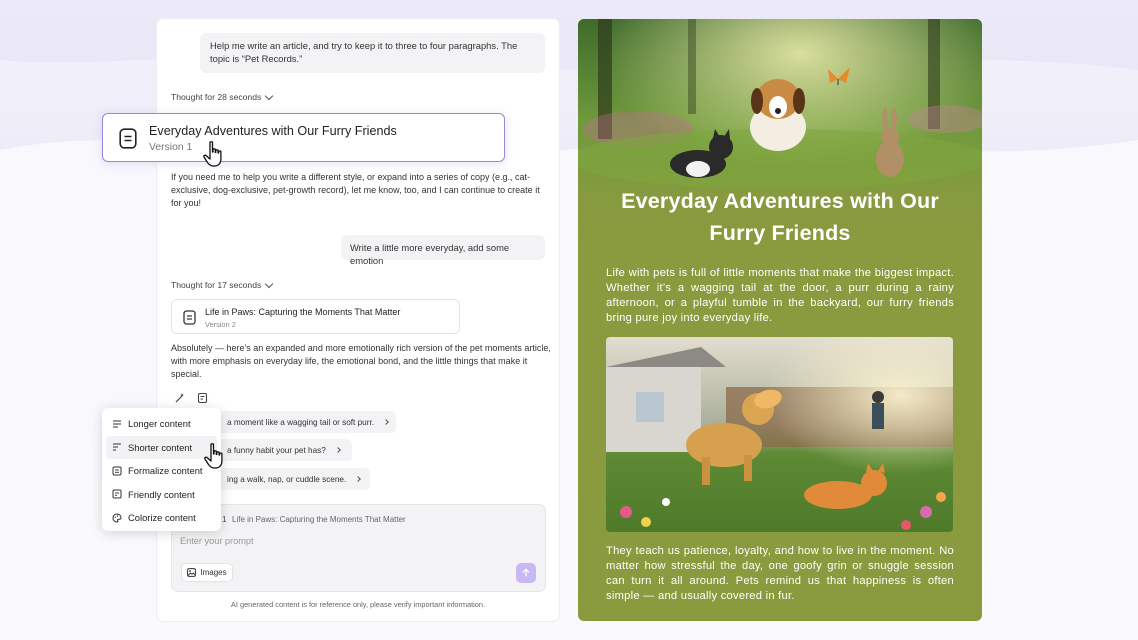  What do you see at coordinates (117, 494) in the screenshot?
I see `chat-note-icon` at bounding box center [117, 494].